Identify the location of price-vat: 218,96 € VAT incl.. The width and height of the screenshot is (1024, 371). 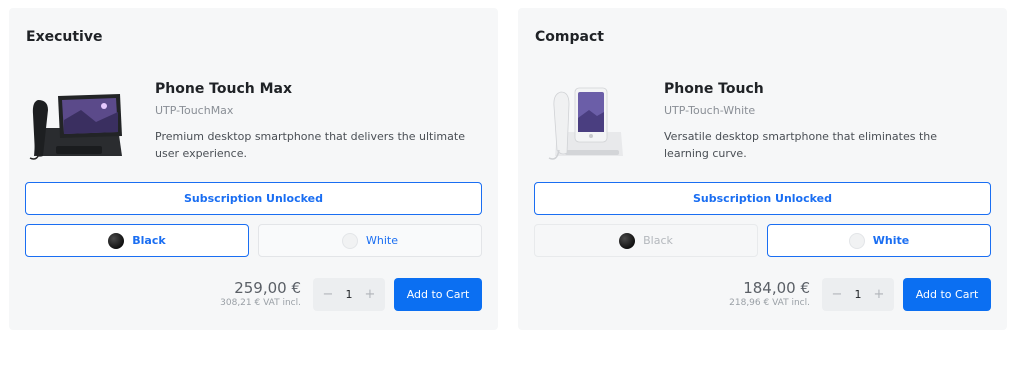
(769, 303).